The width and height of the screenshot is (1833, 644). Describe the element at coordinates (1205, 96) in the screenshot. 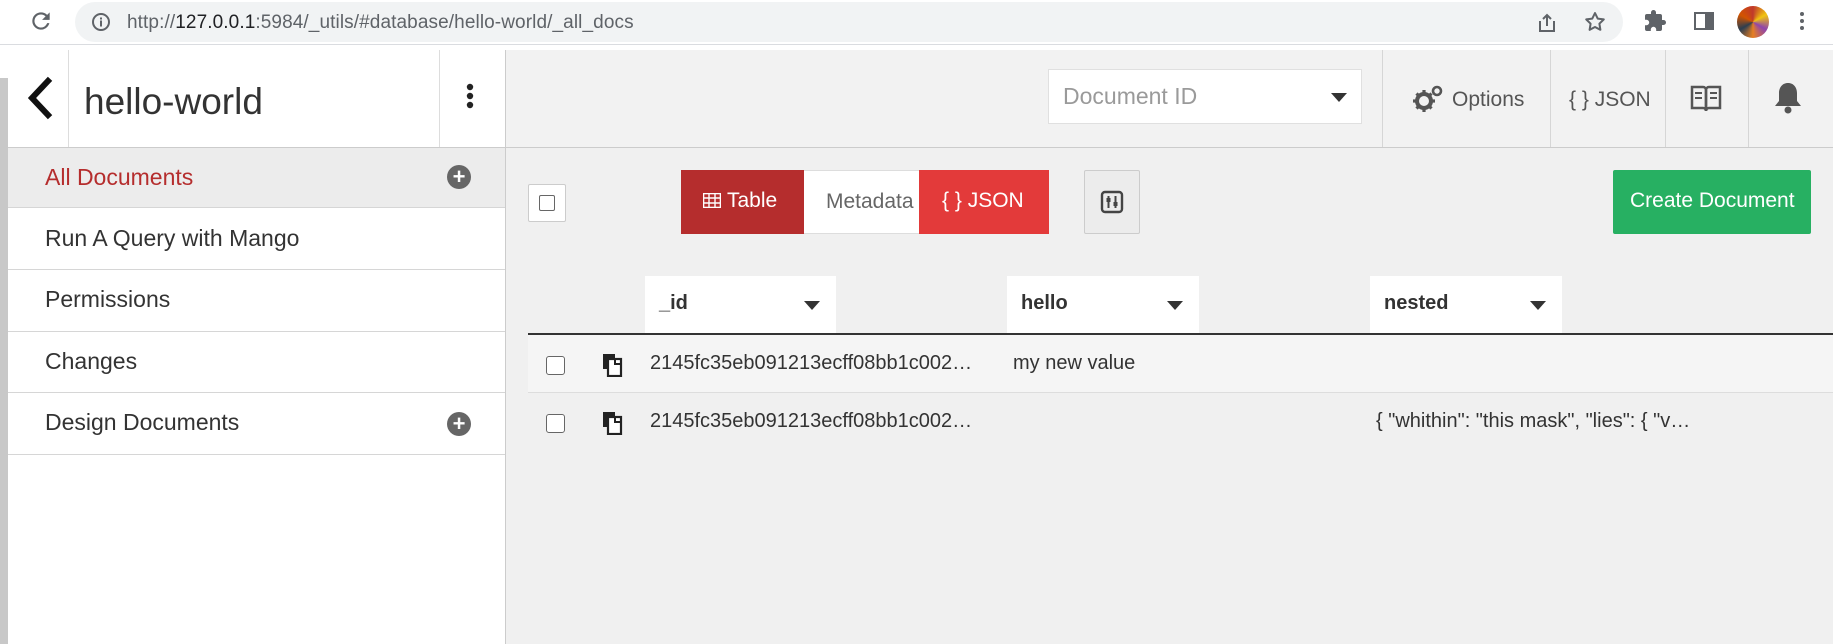

I see `document-id-dropdown: Document ID` at that location.